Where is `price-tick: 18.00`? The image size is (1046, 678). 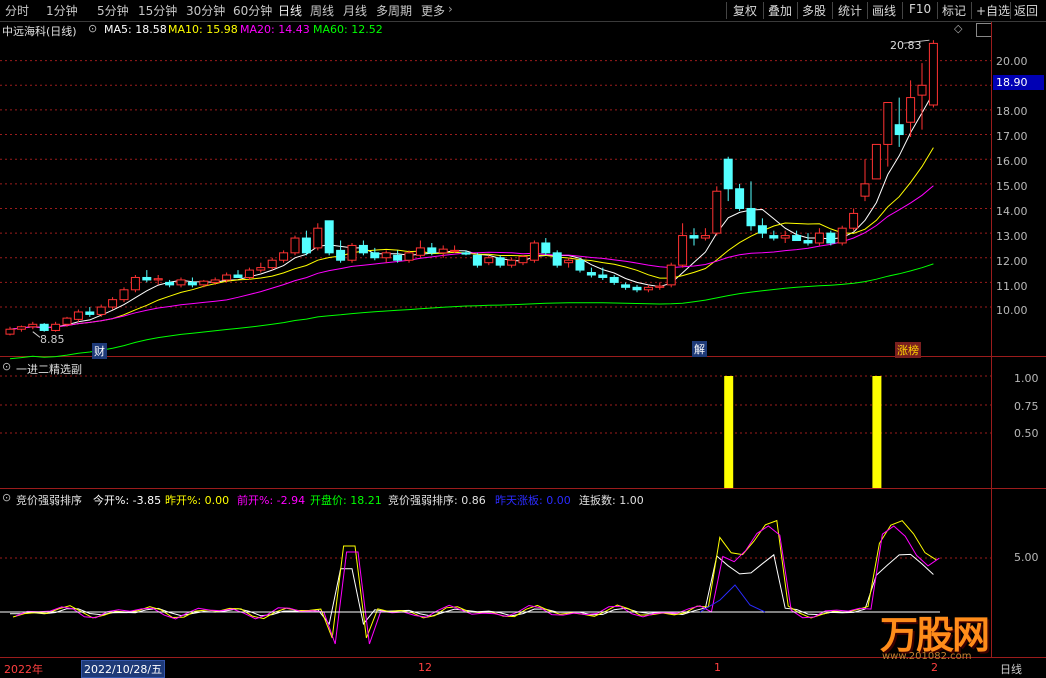
price-tick: 18.00 is located at coordinates (1012, 111).